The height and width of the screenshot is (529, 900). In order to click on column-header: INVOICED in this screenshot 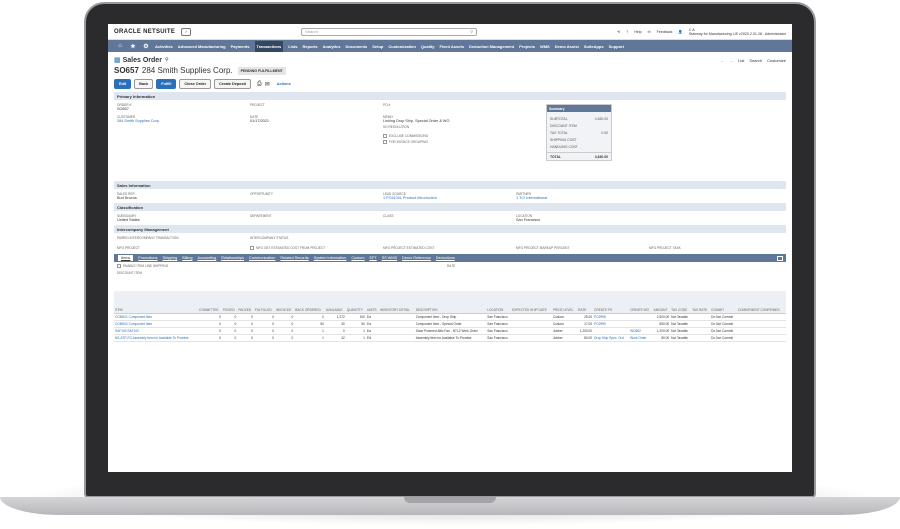, I will do `click(284, 302)`.